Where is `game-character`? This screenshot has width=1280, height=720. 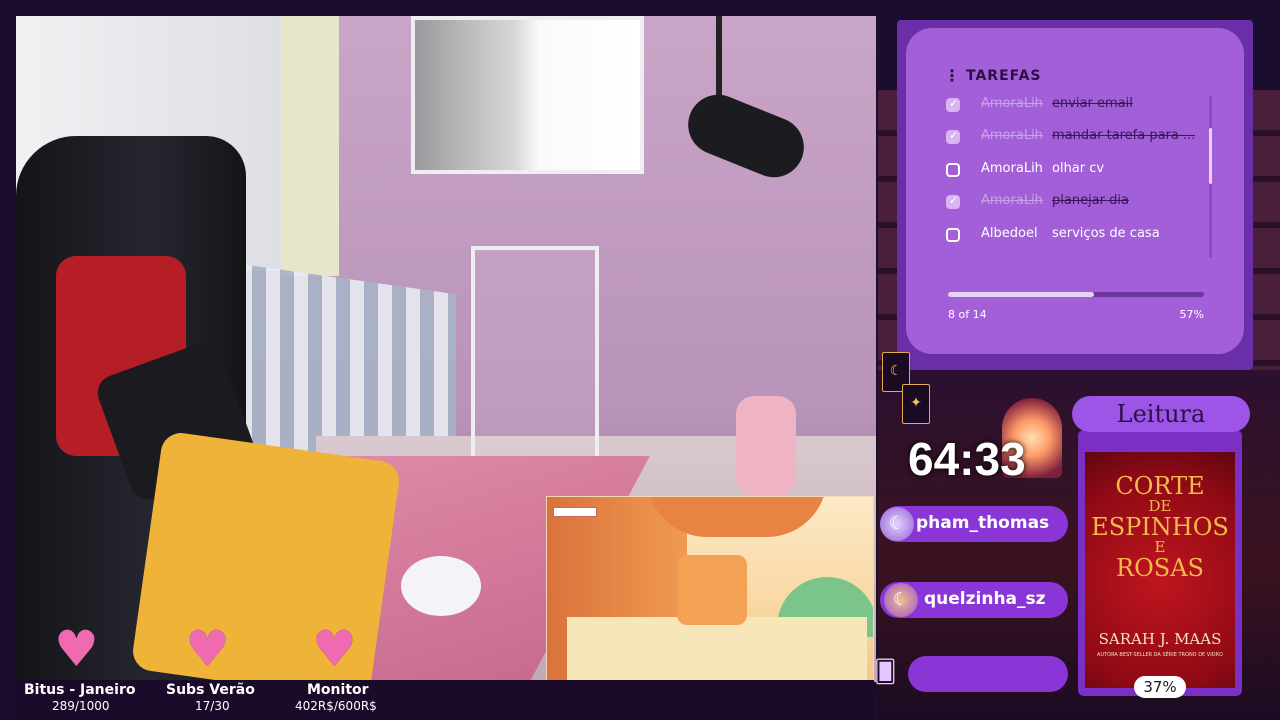 game-character is located at coordinates (712, 590).